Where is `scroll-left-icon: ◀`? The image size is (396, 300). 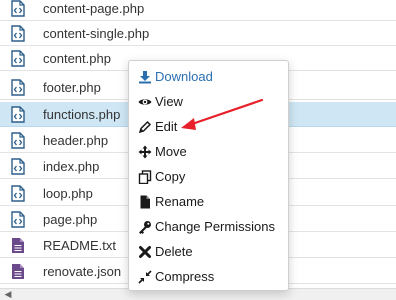 scroll-left-icon: ◀ is located at coordinates (8, 294).